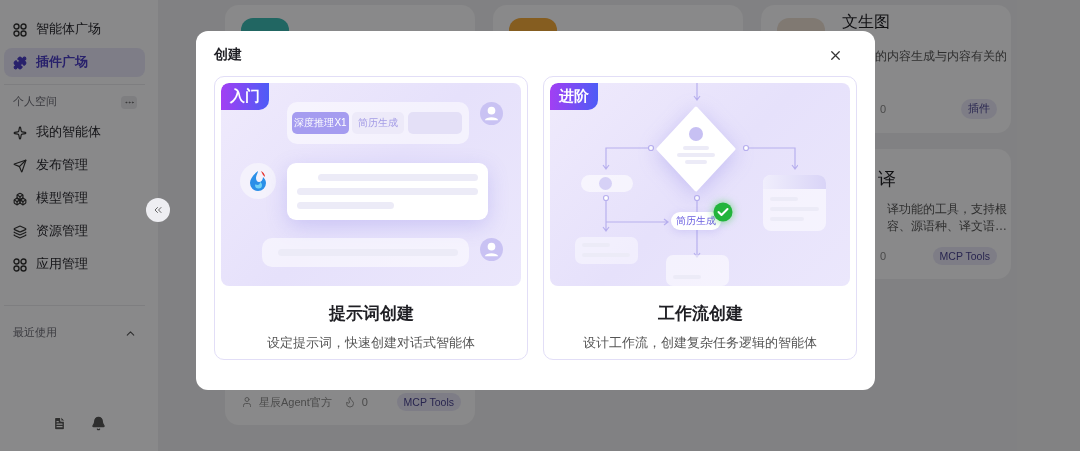  I want to click on option-description: 设计工作流，创建复杂任务逻辑的智能体, so click(700, 343).